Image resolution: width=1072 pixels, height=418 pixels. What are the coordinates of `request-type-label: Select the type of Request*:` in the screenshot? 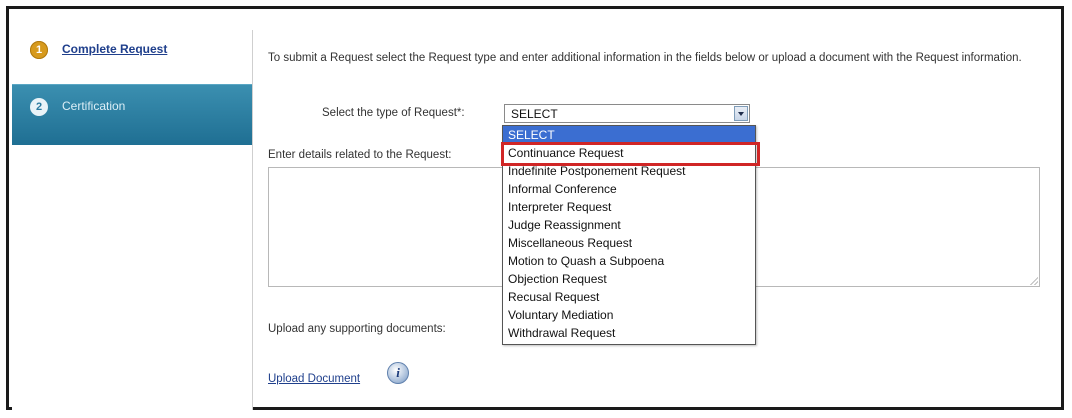 It's located at (393, 113).